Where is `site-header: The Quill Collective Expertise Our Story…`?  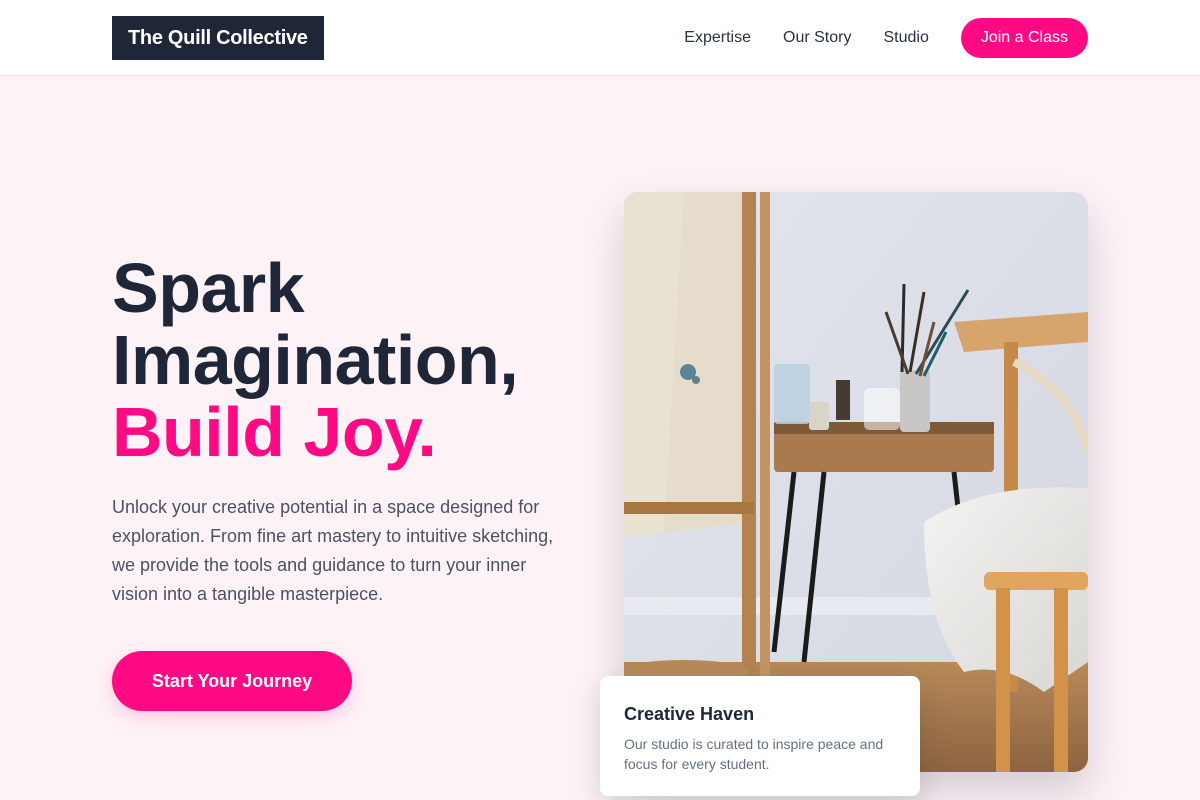 site-header: The Quill Collective Expertise Our Story… is located at coordinates (600, 38).